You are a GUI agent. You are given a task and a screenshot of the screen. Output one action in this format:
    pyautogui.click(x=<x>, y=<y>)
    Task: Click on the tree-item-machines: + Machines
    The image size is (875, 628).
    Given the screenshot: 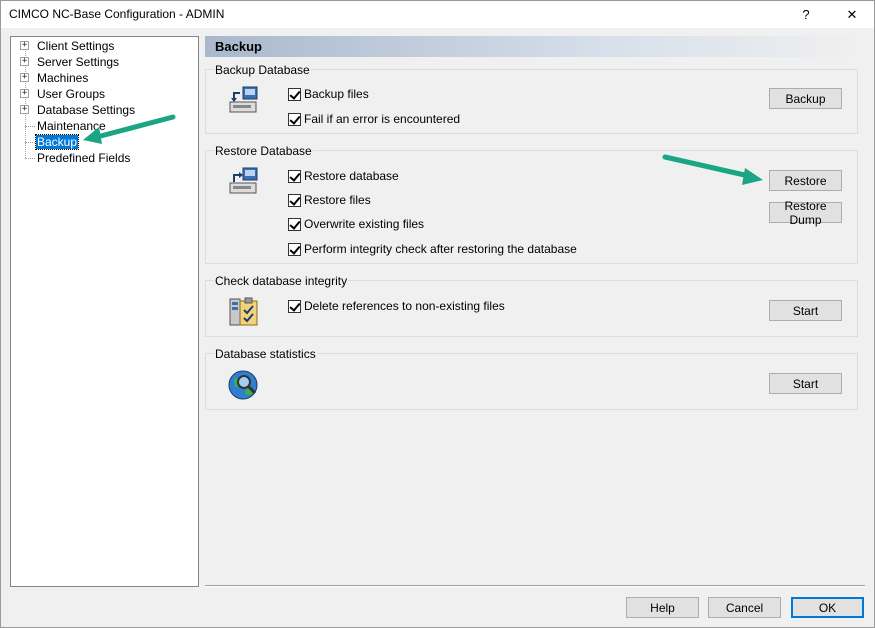 What is the action you would take?
    pyautogui.click(x=101, y=78)
    